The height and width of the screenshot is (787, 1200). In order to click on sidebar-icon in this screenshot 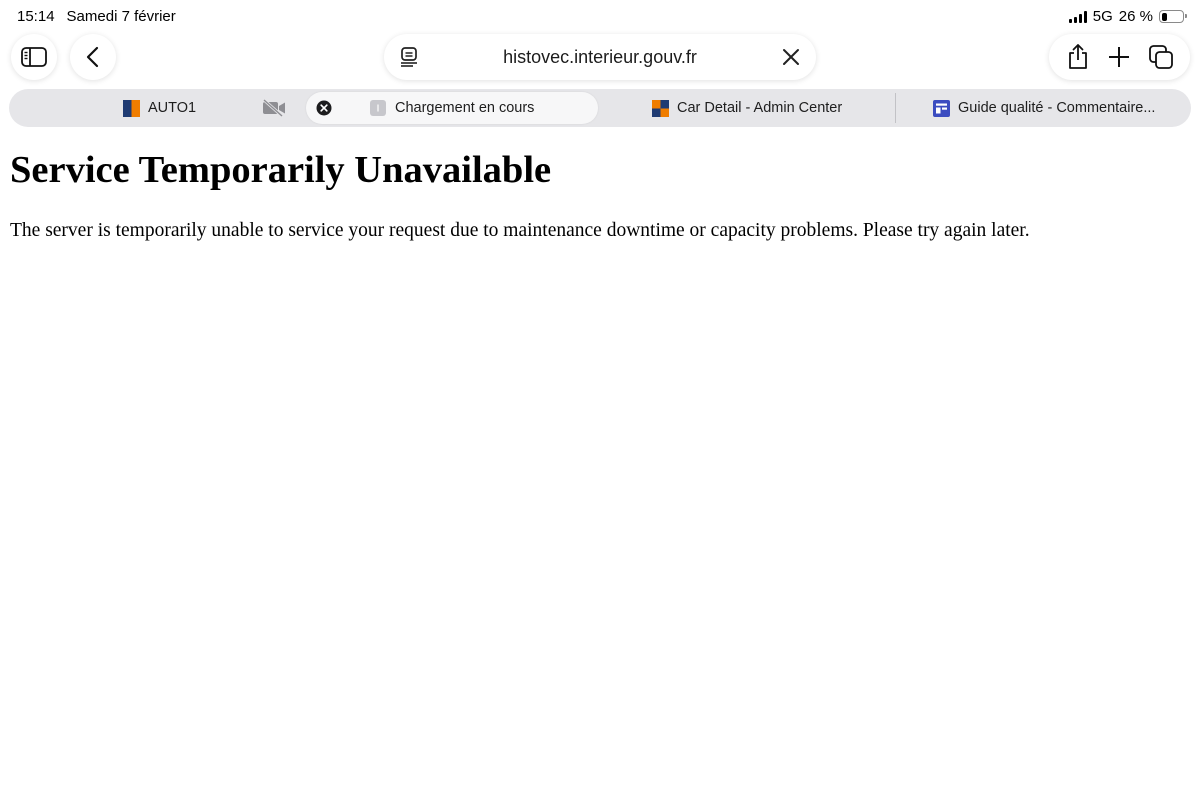, I will do `click(34, 57)`.